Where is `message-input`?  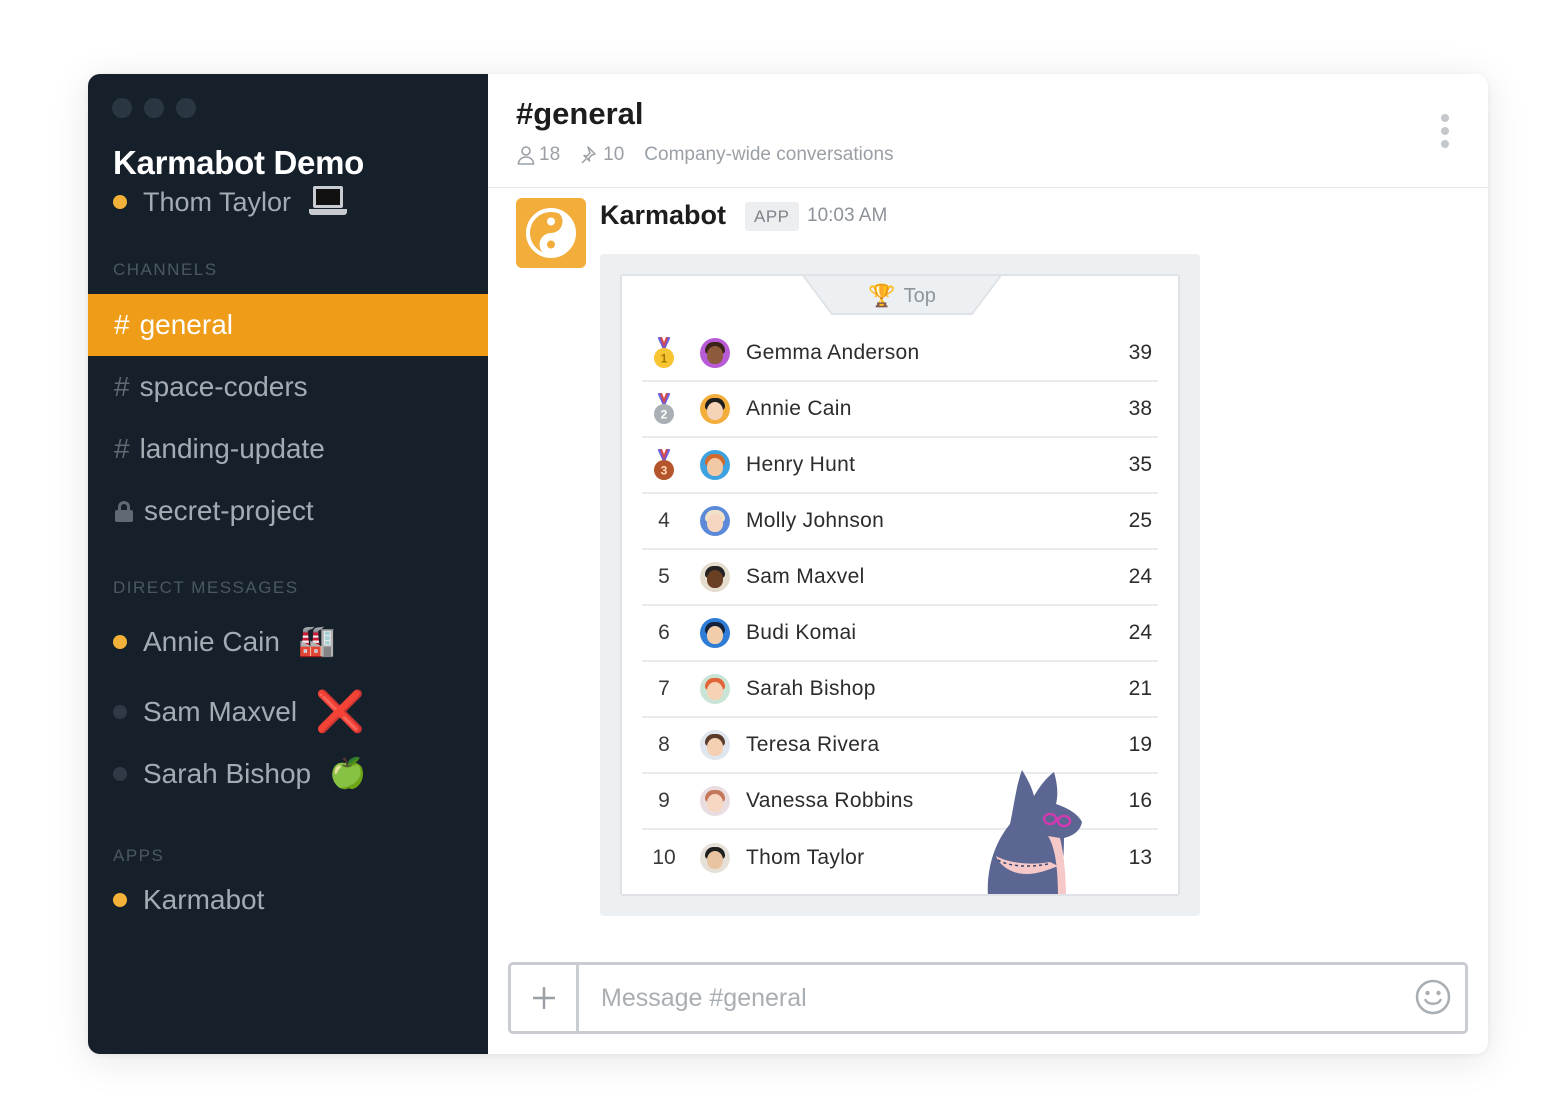 message-input is located at coordinates (983, 998).